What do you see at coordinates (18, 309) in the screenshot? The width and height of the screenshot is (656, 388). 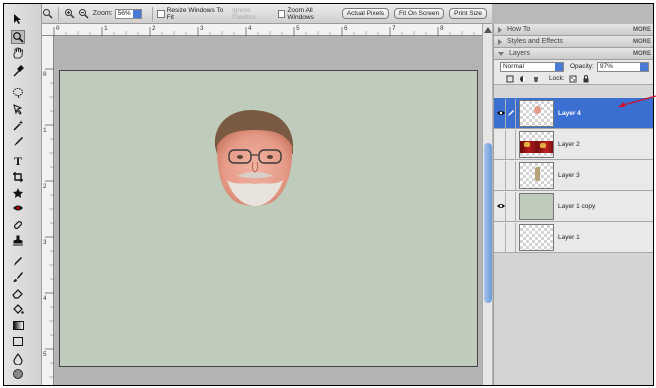 I see `paint-bucket-tool-icon` at bounding box center [18, 309].